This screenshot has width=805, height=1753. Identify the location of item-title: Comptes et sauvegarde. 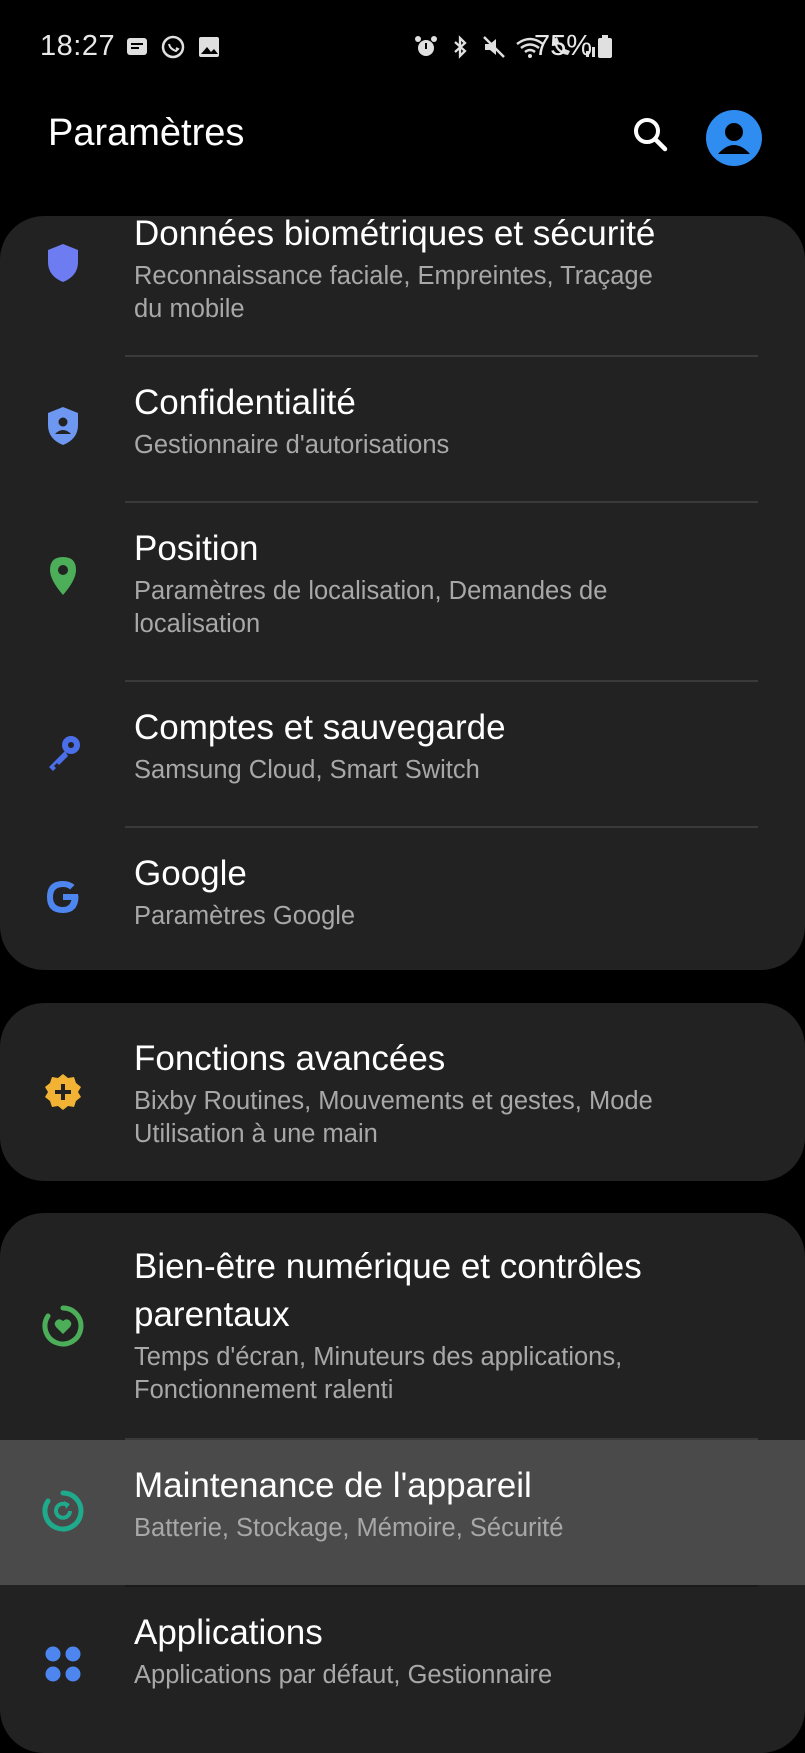
(320, 727).